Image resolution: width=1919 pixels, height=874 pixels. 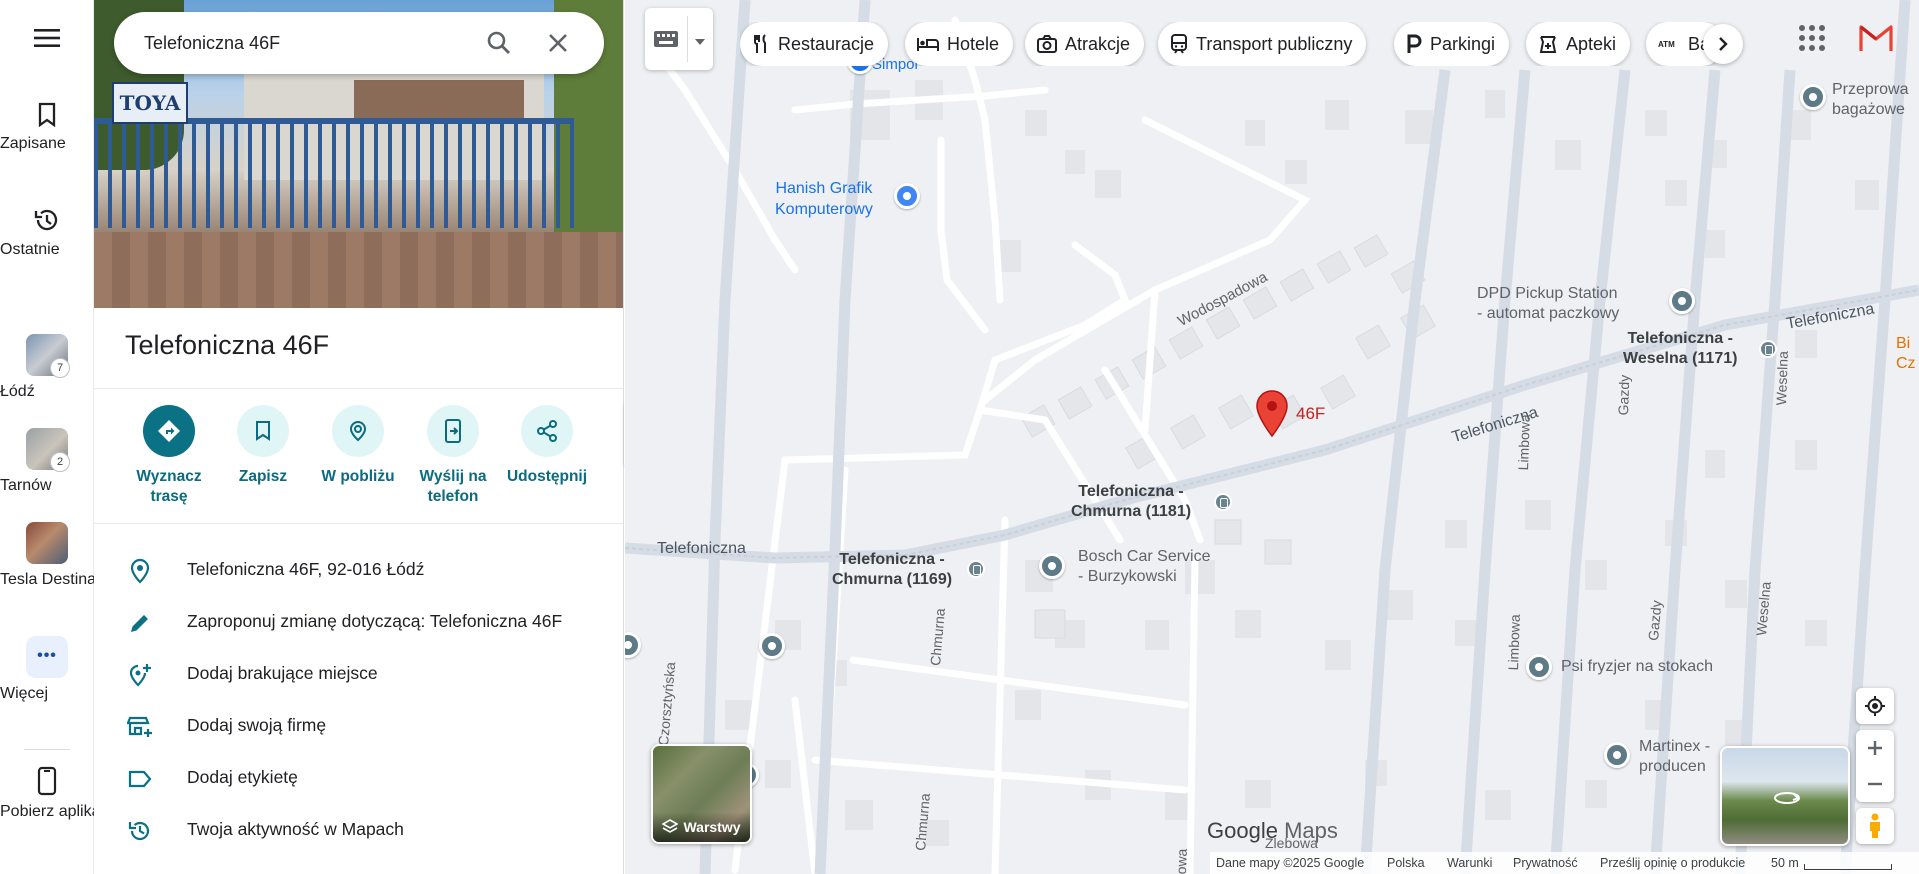 I want to click on menu-button, so click(x=47, y=41).